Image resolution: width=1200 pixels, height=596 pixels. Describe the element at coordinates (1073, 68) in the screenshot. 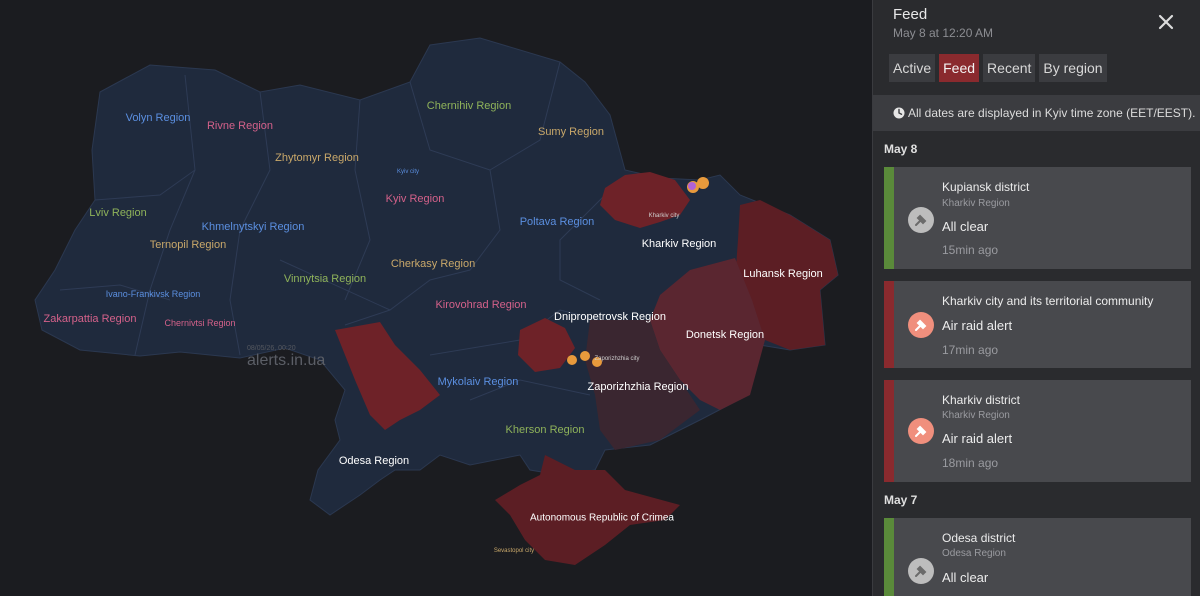

I see `tab-by-region: By region` at that location.